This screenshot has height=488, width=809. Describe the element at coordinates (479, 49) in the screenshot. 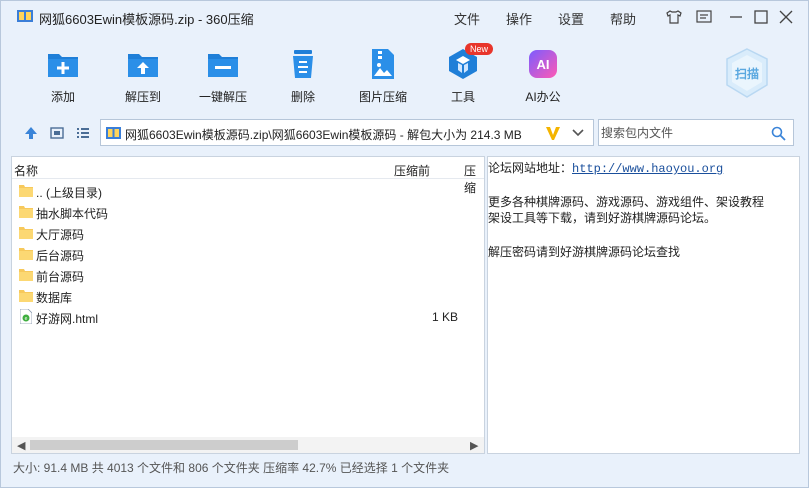

I see `new-badge: New` at that location.